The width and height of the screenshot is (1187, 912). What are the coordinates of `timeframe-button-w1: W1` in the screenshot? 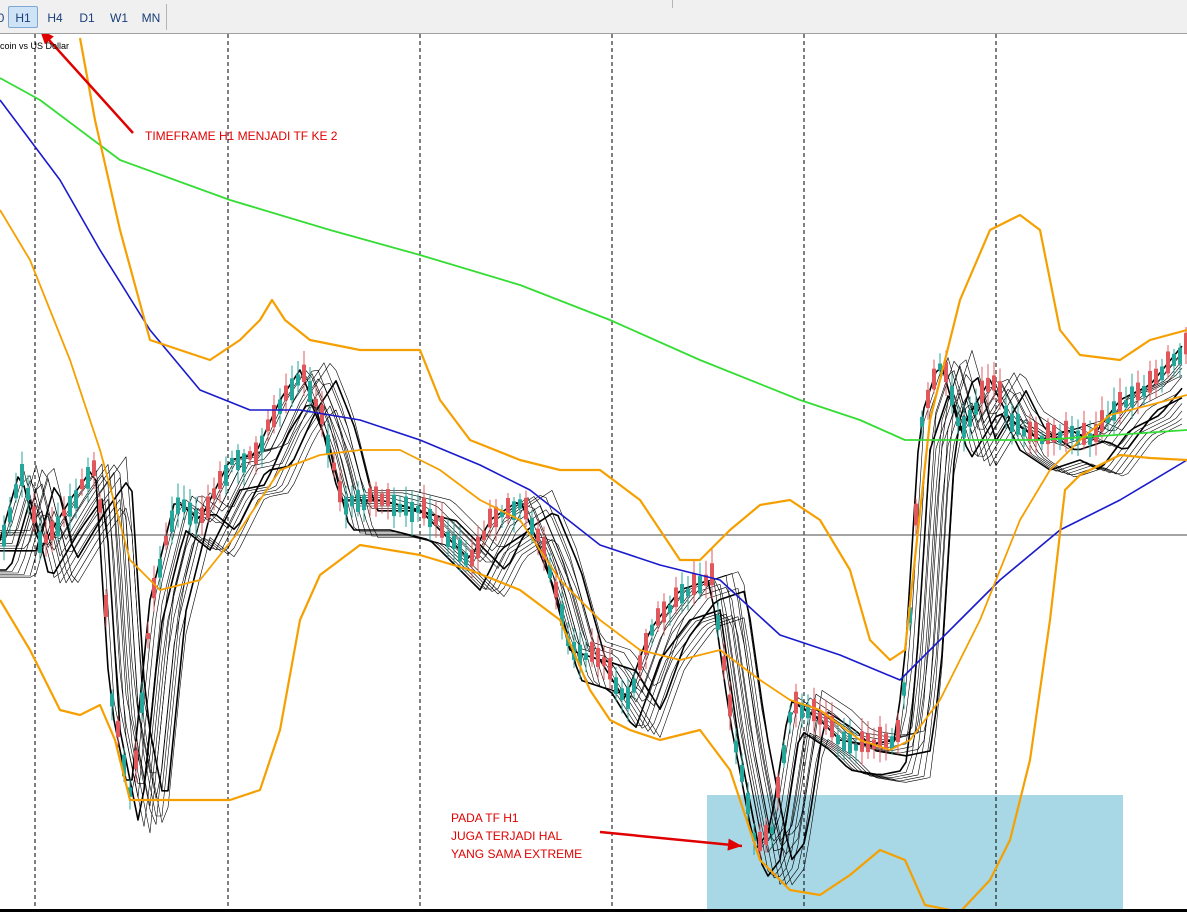 It's located at (119, 17).